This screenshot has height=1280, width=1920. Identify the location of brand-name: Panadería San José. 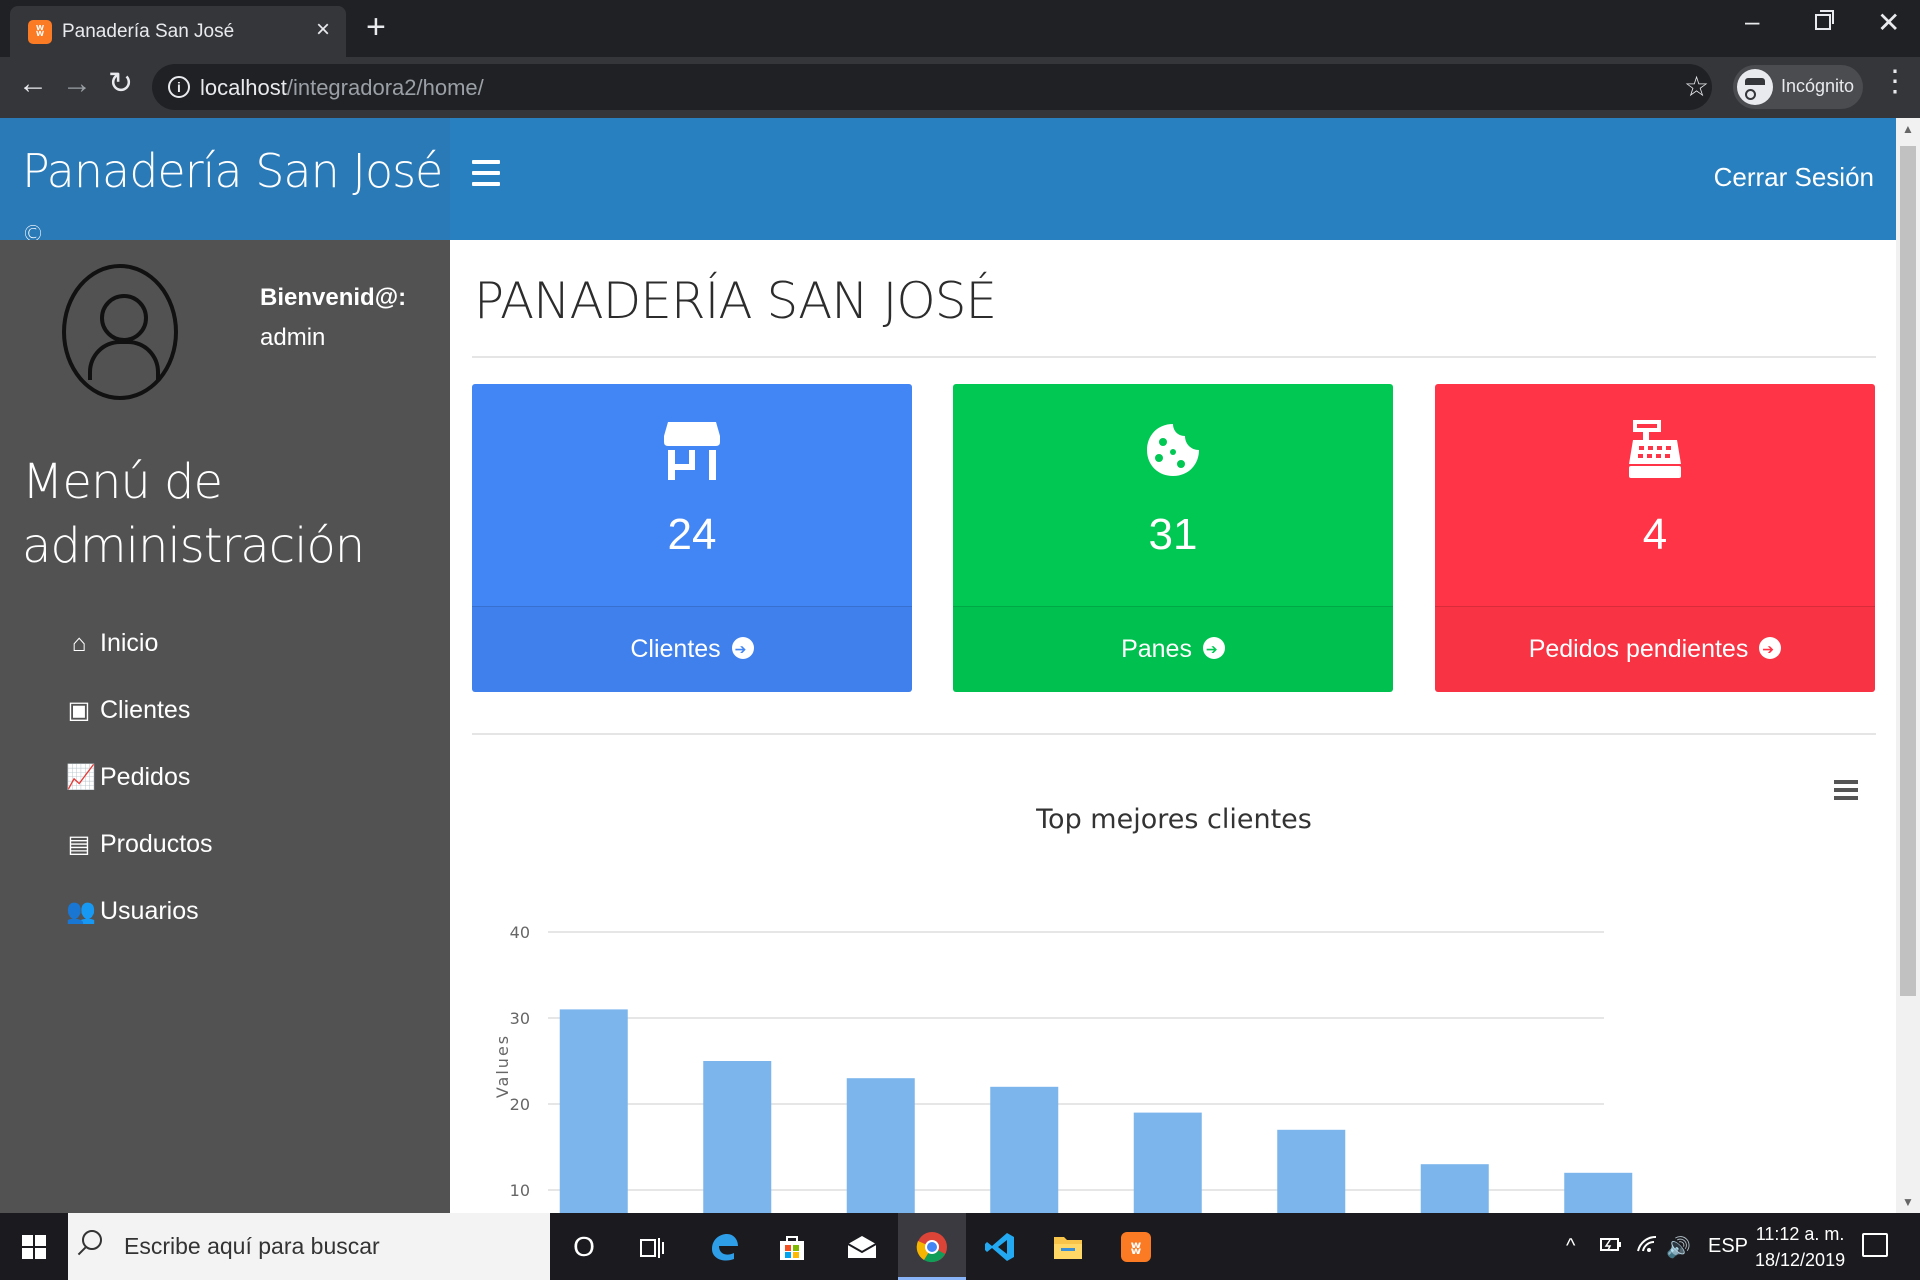
(232, 171).